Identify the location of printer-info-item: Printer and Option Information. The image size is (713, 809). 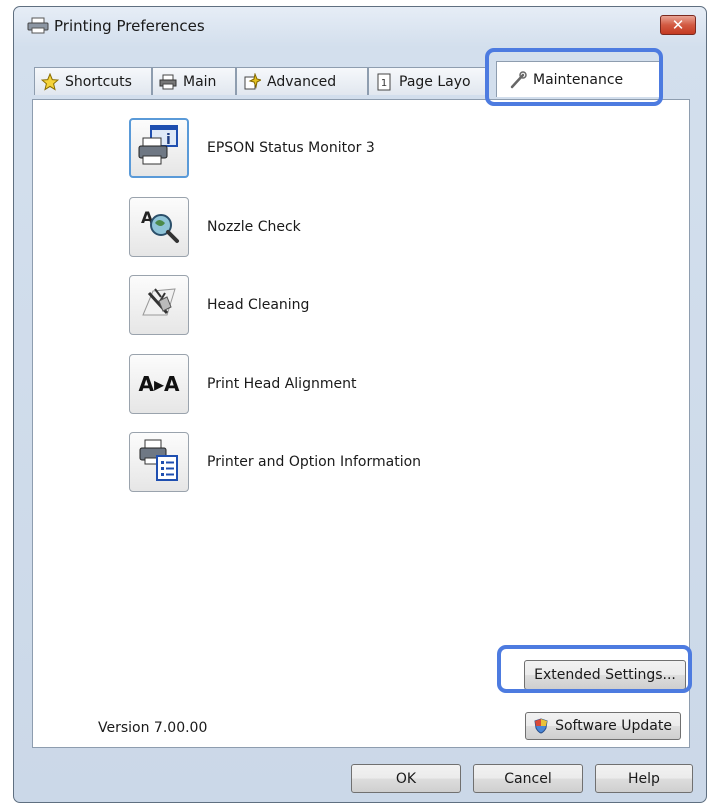
(275, 462).